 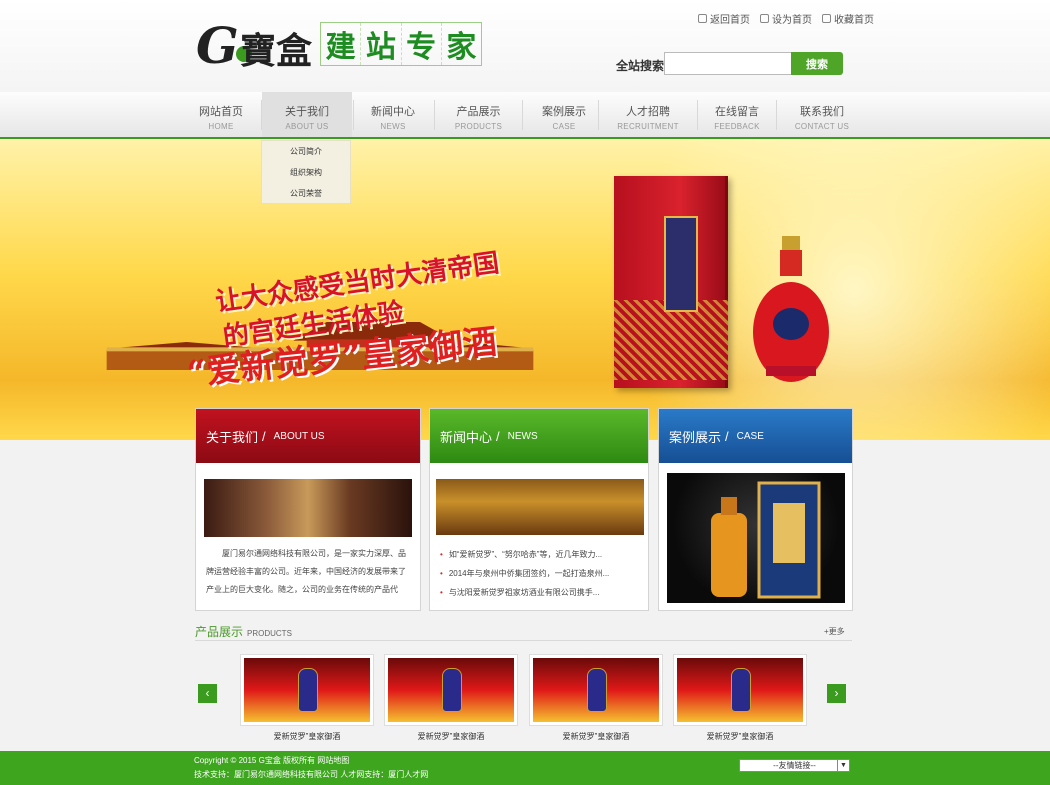 I want to click on back-home-label: 返回首页, so click(x=730, y=20).